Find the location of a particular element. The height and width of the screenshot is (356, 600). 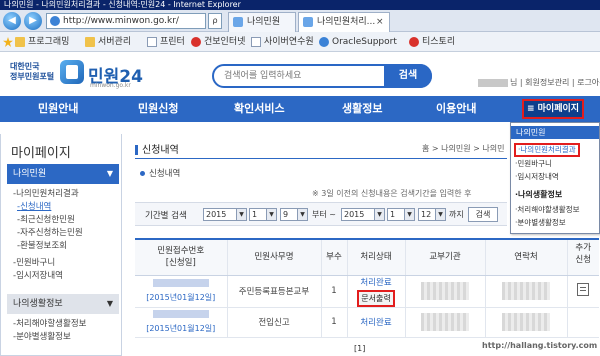

dropdown-cat-life: ·나의생활정보 is located at coordinates (538, 194).